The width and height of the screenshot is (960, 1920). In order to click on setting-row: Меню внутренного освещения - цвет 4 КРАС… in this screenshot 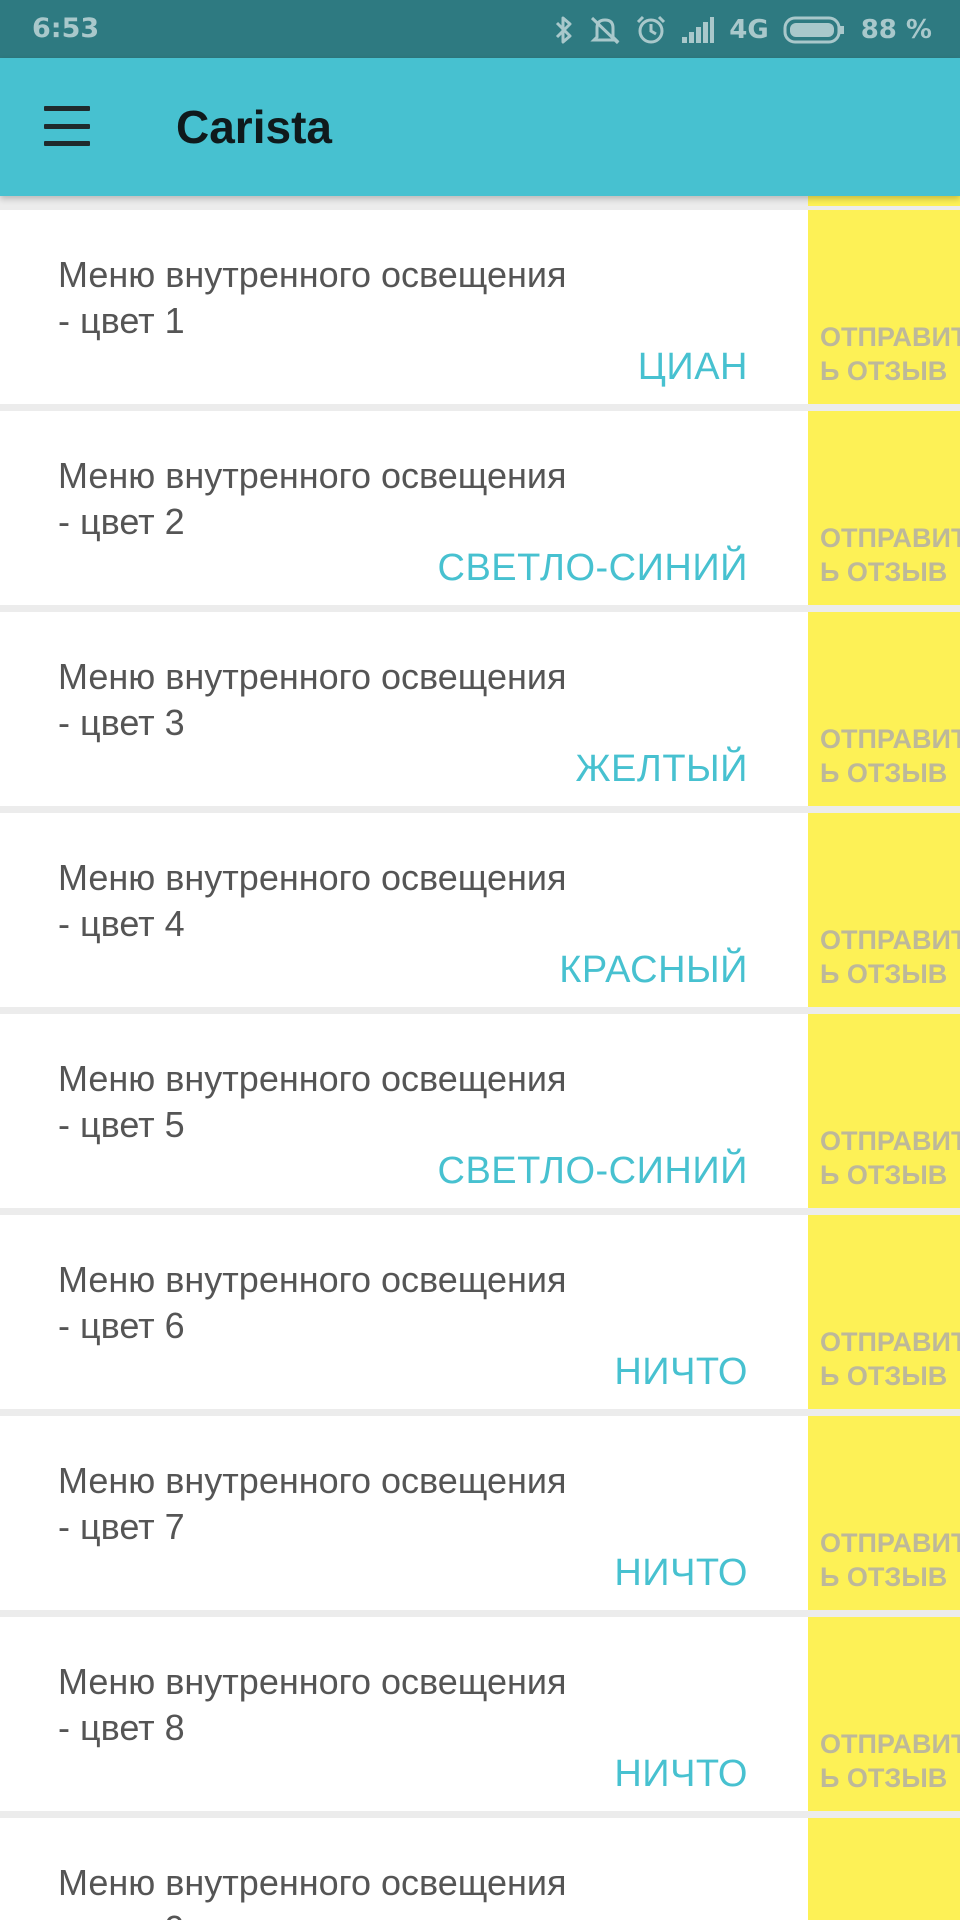, I will do `click(480, 910)`.